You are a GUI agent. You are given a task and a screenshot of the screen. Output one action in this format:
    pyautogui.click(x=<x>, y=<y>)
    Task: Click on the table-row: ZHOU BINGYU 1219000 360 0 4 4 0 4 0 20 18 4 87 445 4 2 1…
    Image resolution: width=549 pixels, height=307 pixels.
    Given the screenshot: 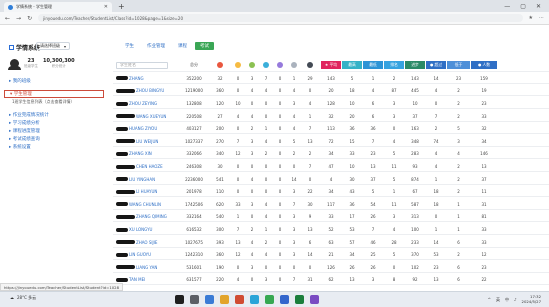 What is the action you would take?
    pyautogui.click(x=331, y=91)
    